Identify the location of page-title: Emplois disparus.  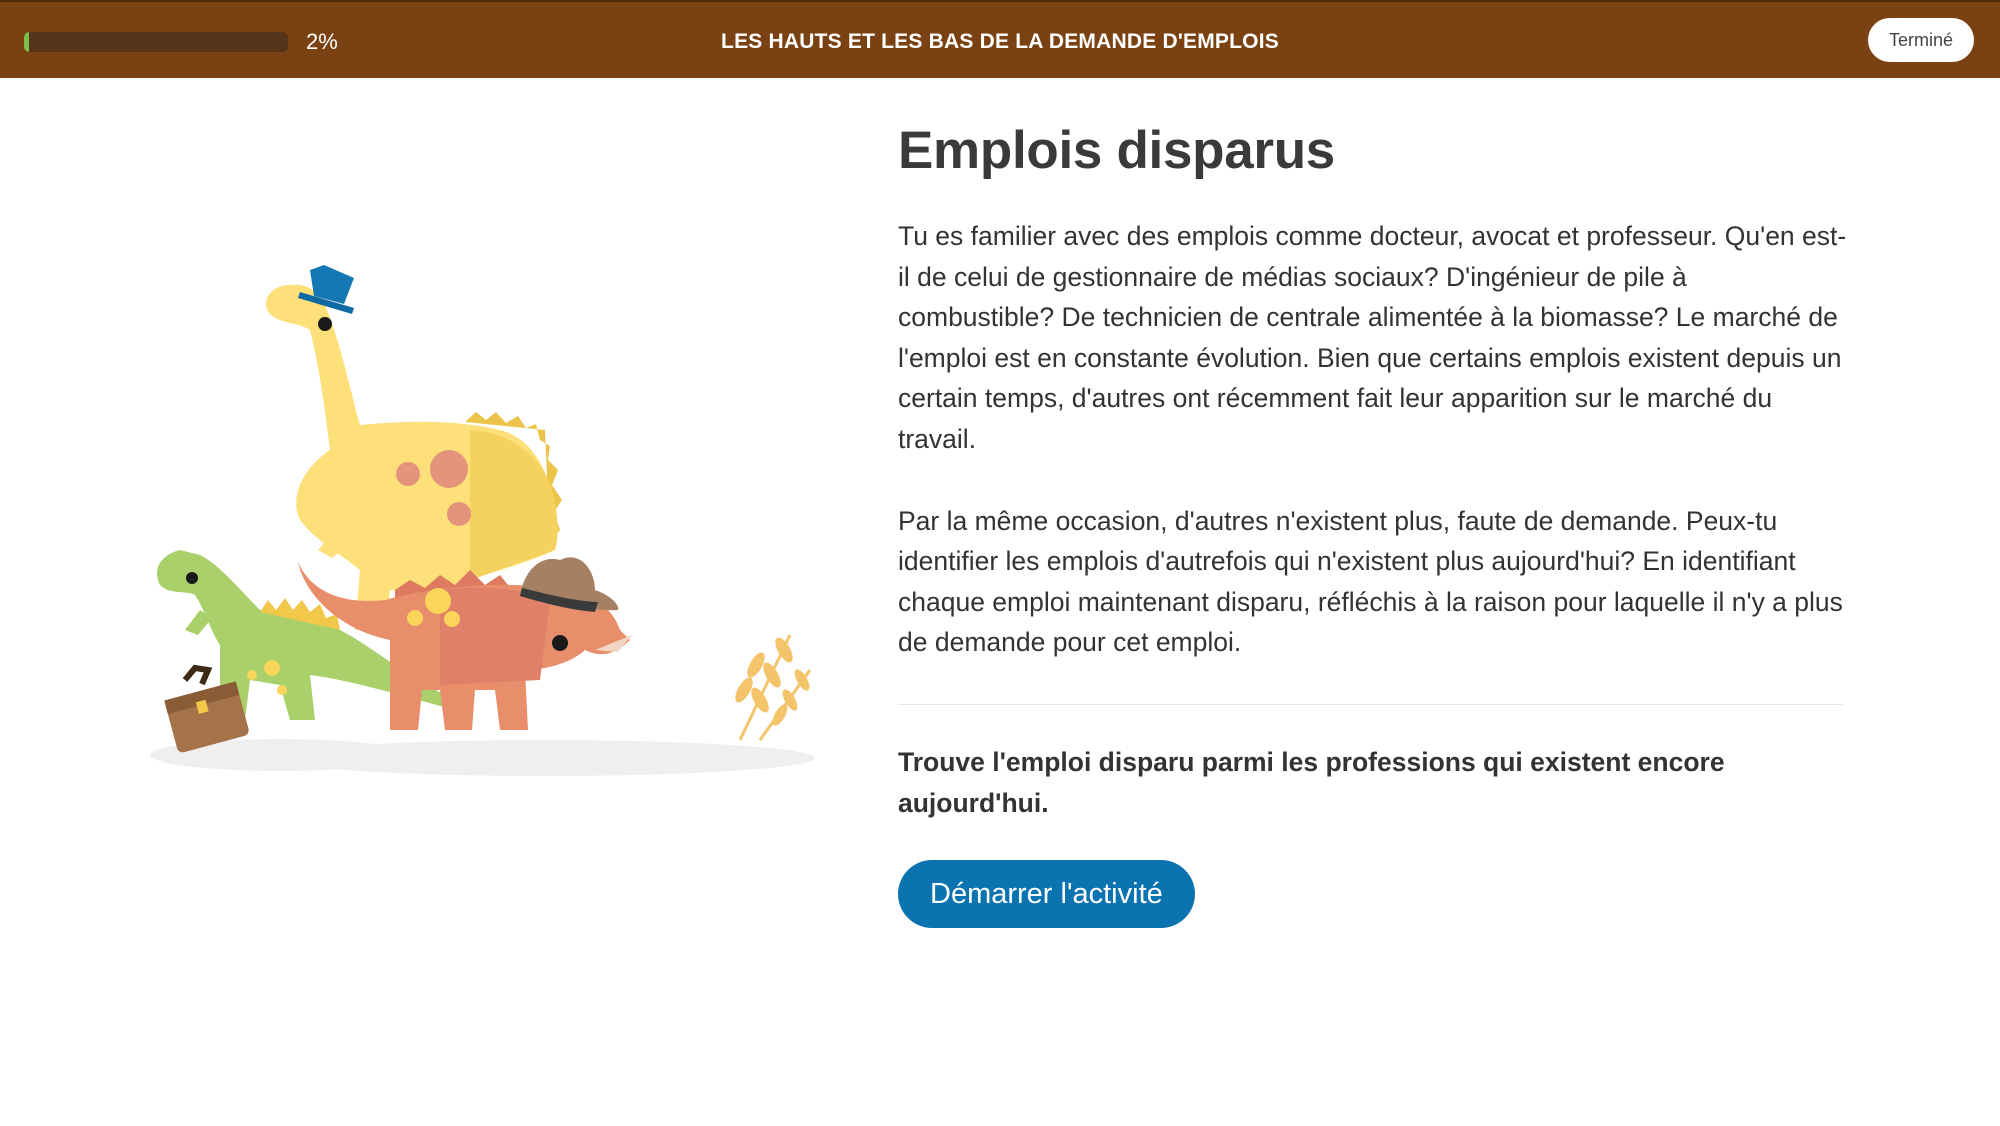
(1116, 150).